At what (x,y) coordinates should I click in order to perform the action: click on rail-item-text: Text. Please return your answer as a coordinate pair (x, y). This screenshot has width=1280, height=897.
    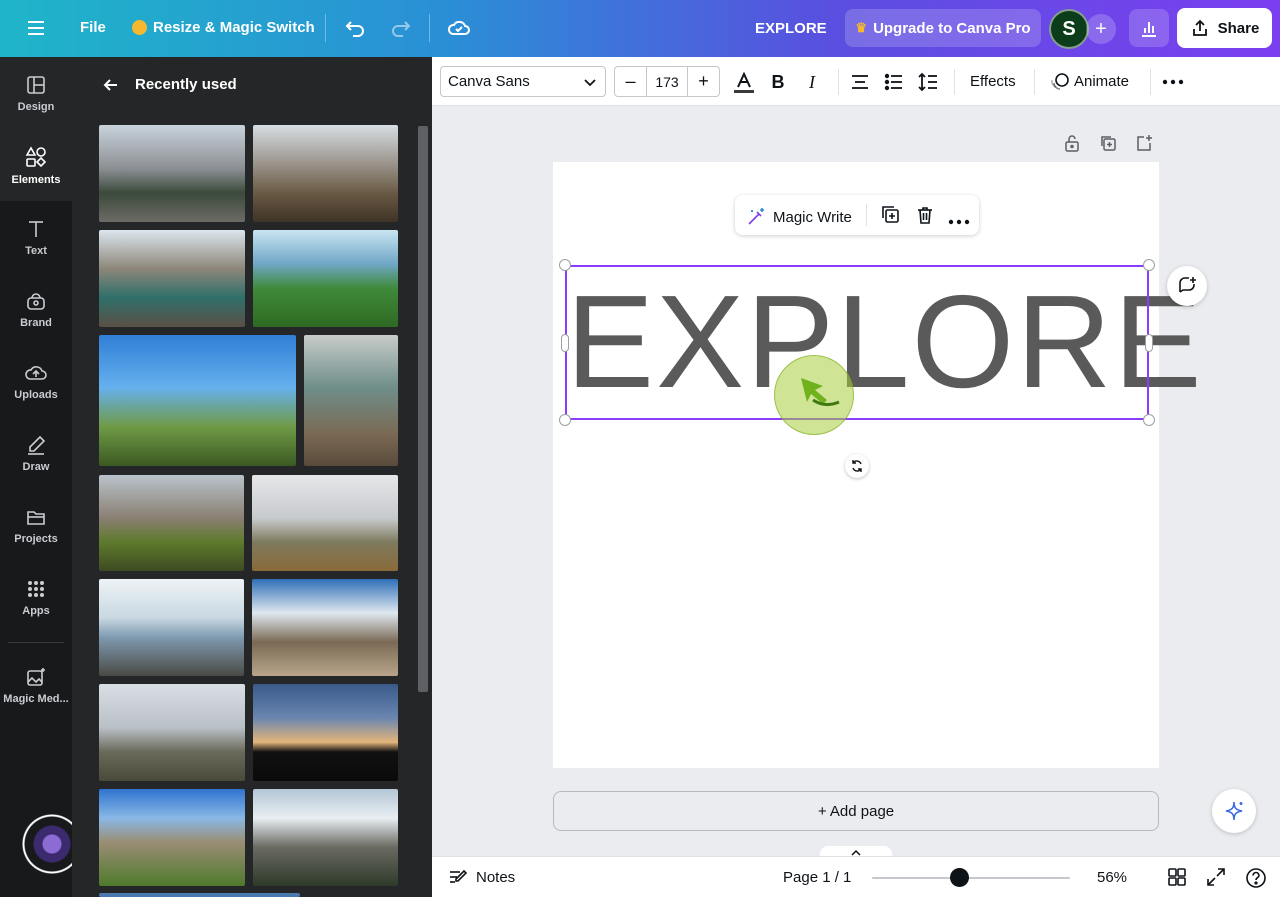
    Looking at the image, I should click on (36, 237).